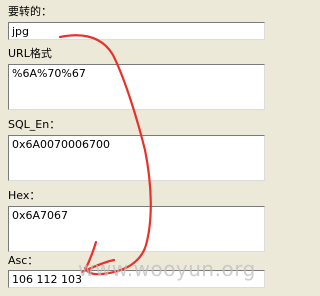  What do you see at coordinates (23, 260) in the screenshot?
I see `asc-label: Asc：` at bounding box center [23, 260].